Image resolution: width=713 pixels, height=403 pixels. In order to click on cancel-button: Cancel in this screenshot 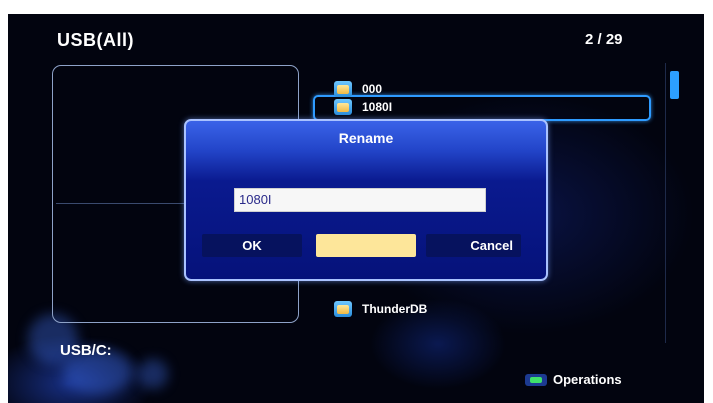, I will do `click(473, 245)`.